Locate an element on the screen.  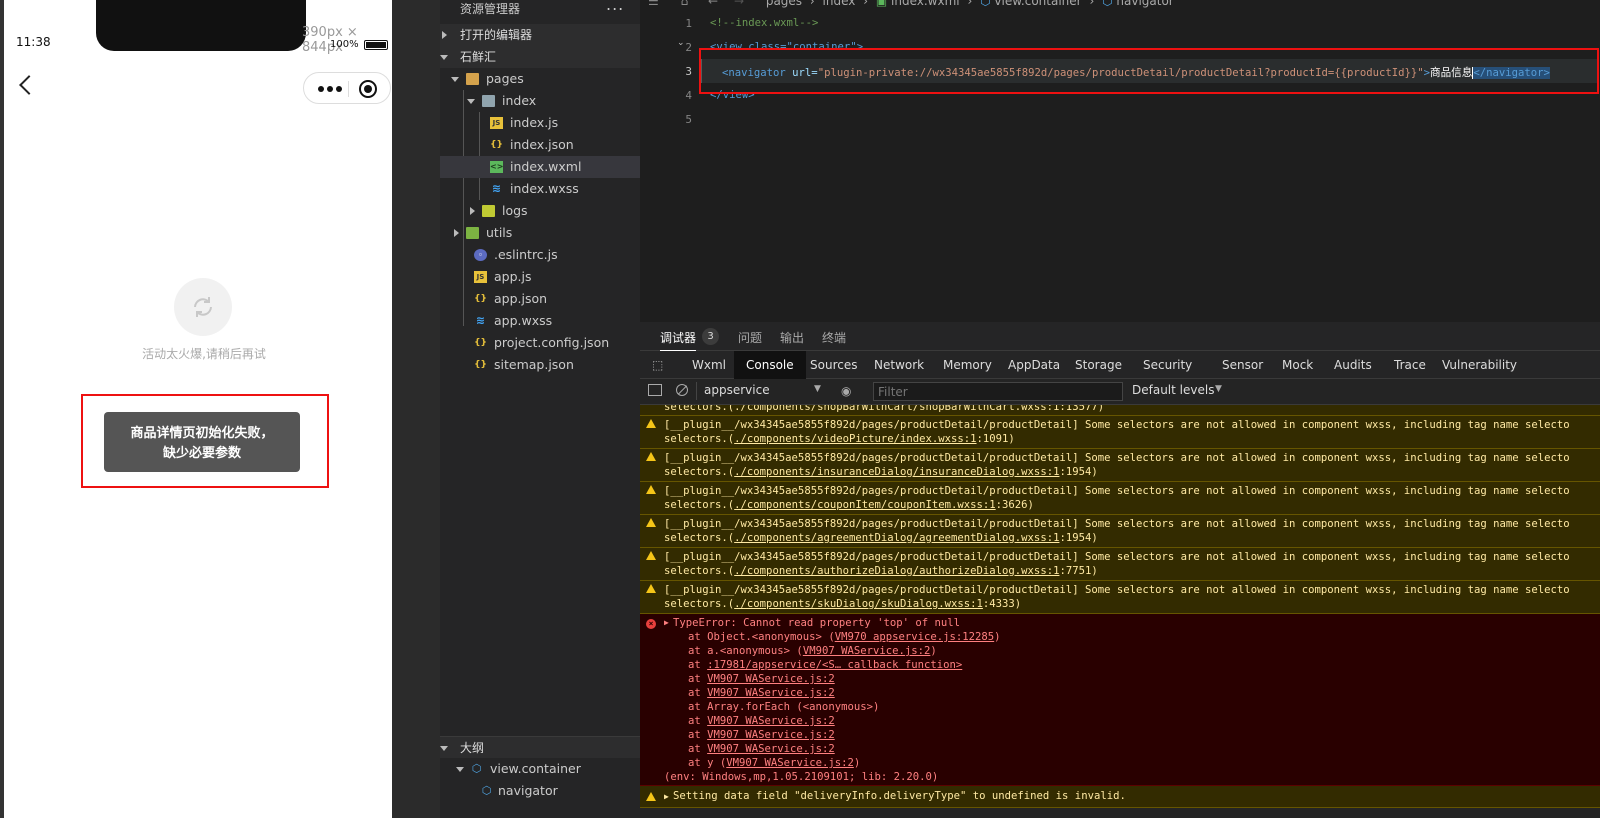
stack-link: VM970 appservice.js:12285 is located at coordinates (914, 637).